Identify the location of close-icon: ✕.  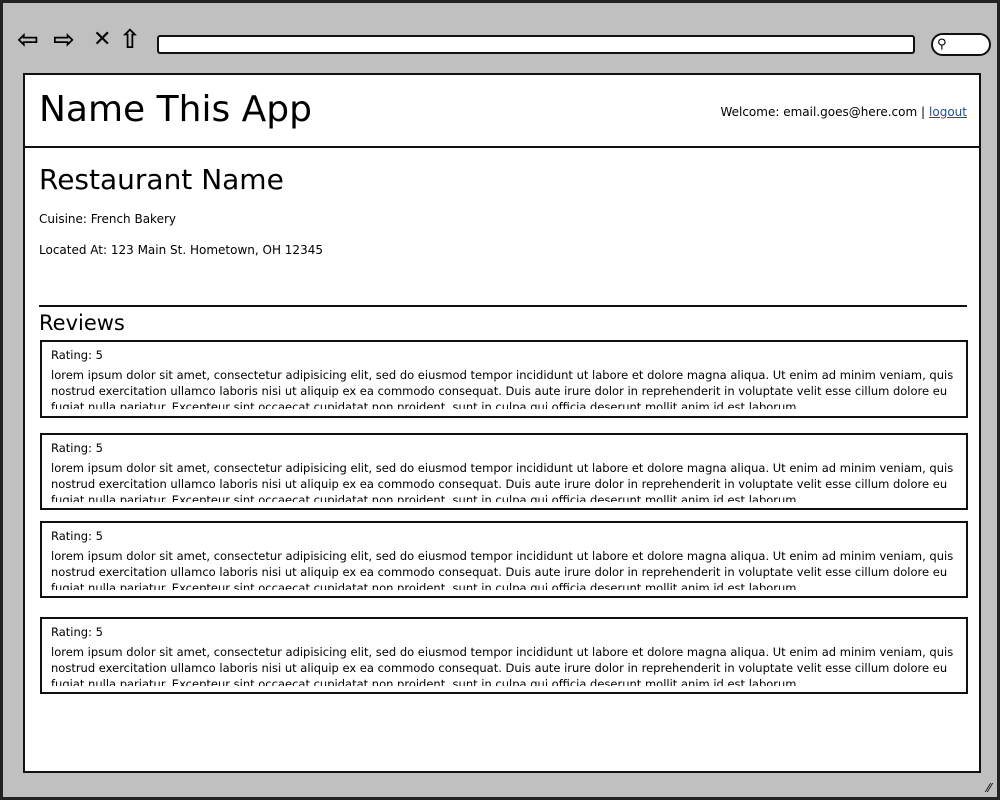
(102, 40).